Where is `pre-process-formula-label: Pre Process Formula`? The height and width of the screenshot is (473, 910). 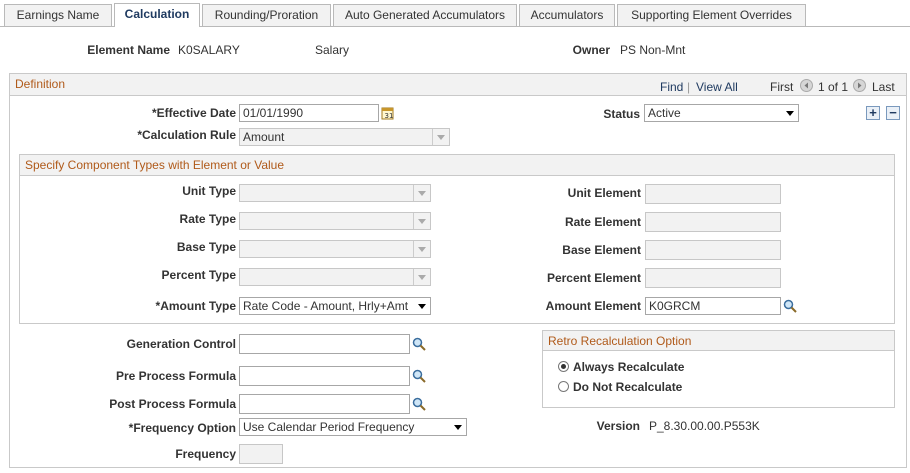
pre-process-formula-label: Pre Process Formula is located at coordinates (175, 376).